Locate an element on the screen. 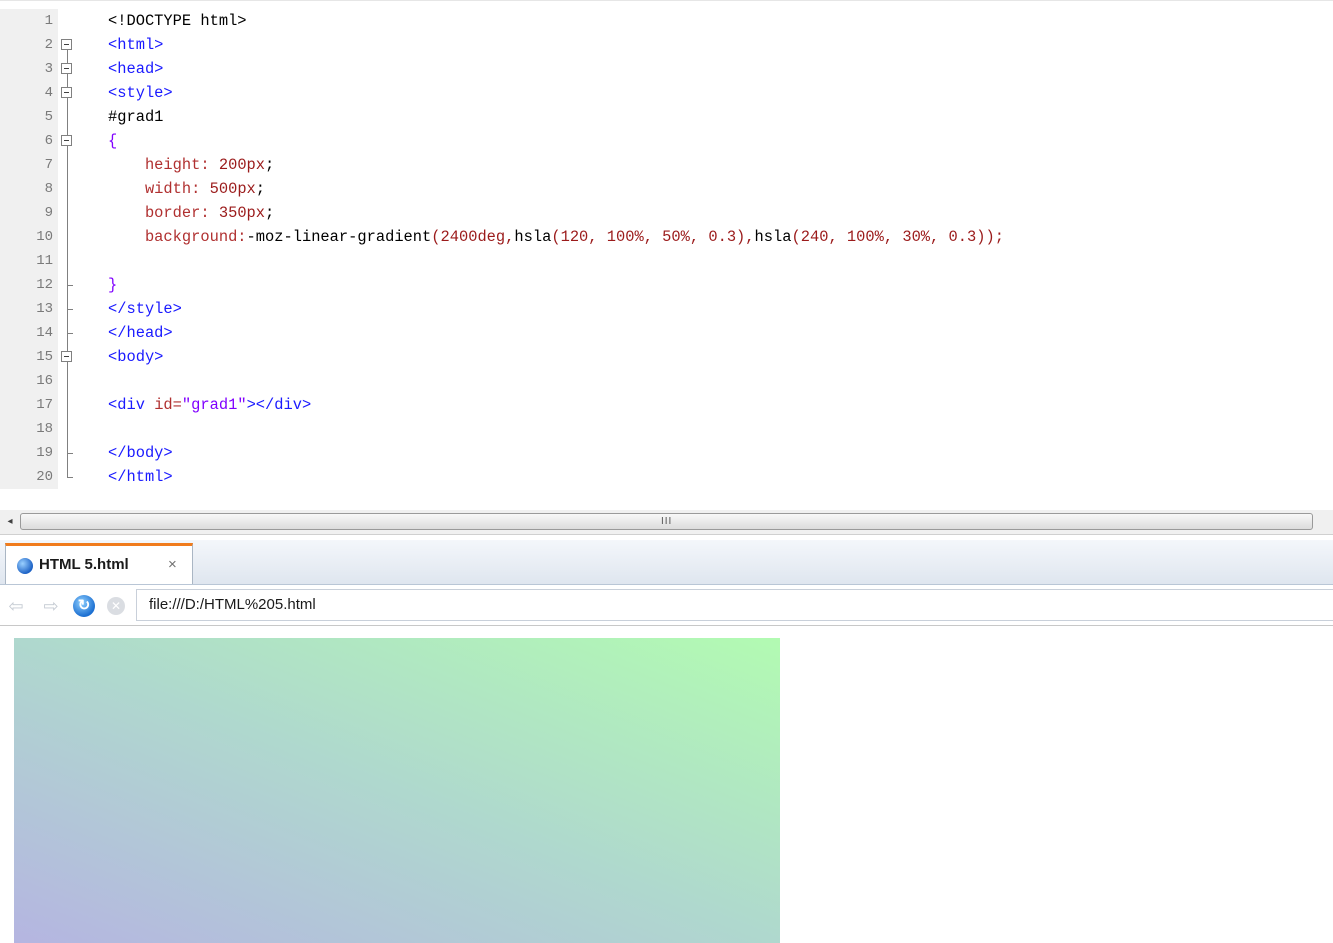 This screenshot has width=1333, height=943. line-number: 3 is located at coordinates (48, 69).